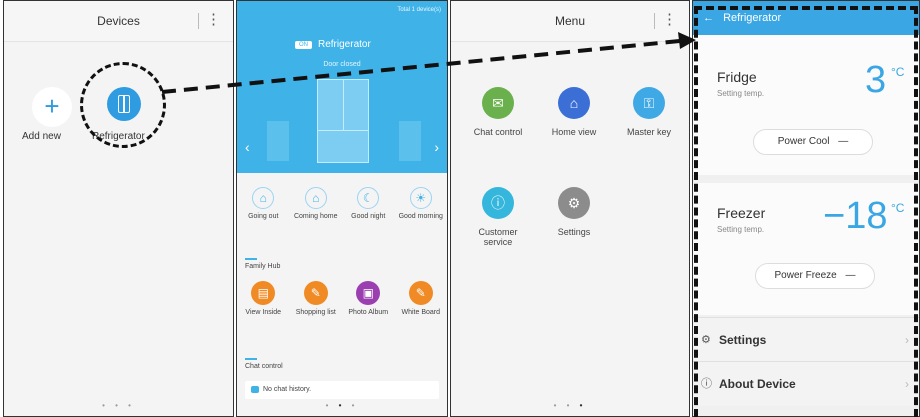  I want to click on device-count: Total 1 device(s), so click(419, 10).